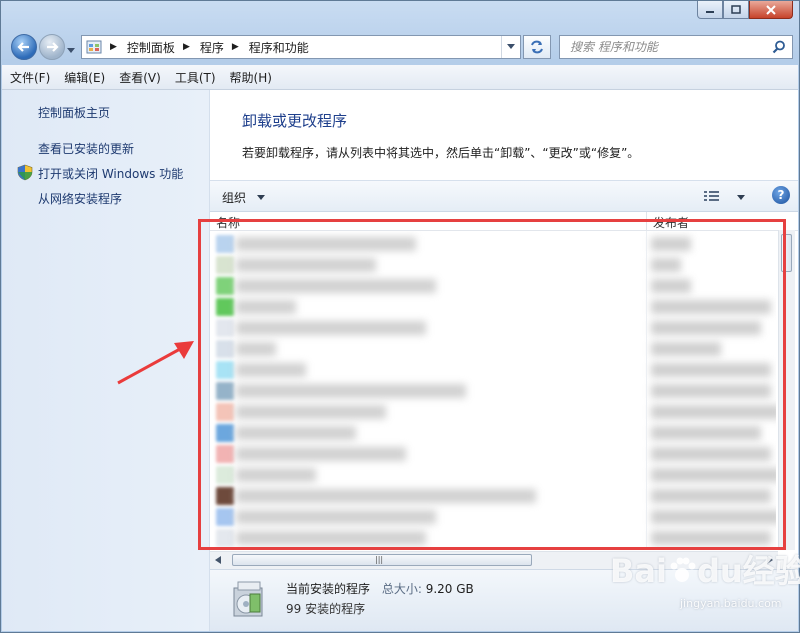 The image size is (800, 633). What do you see at coordinates (151, 47) in the screenshot?
I see `breadcrumb-control-panel: 控制面板` at bounding box center [151, 47].